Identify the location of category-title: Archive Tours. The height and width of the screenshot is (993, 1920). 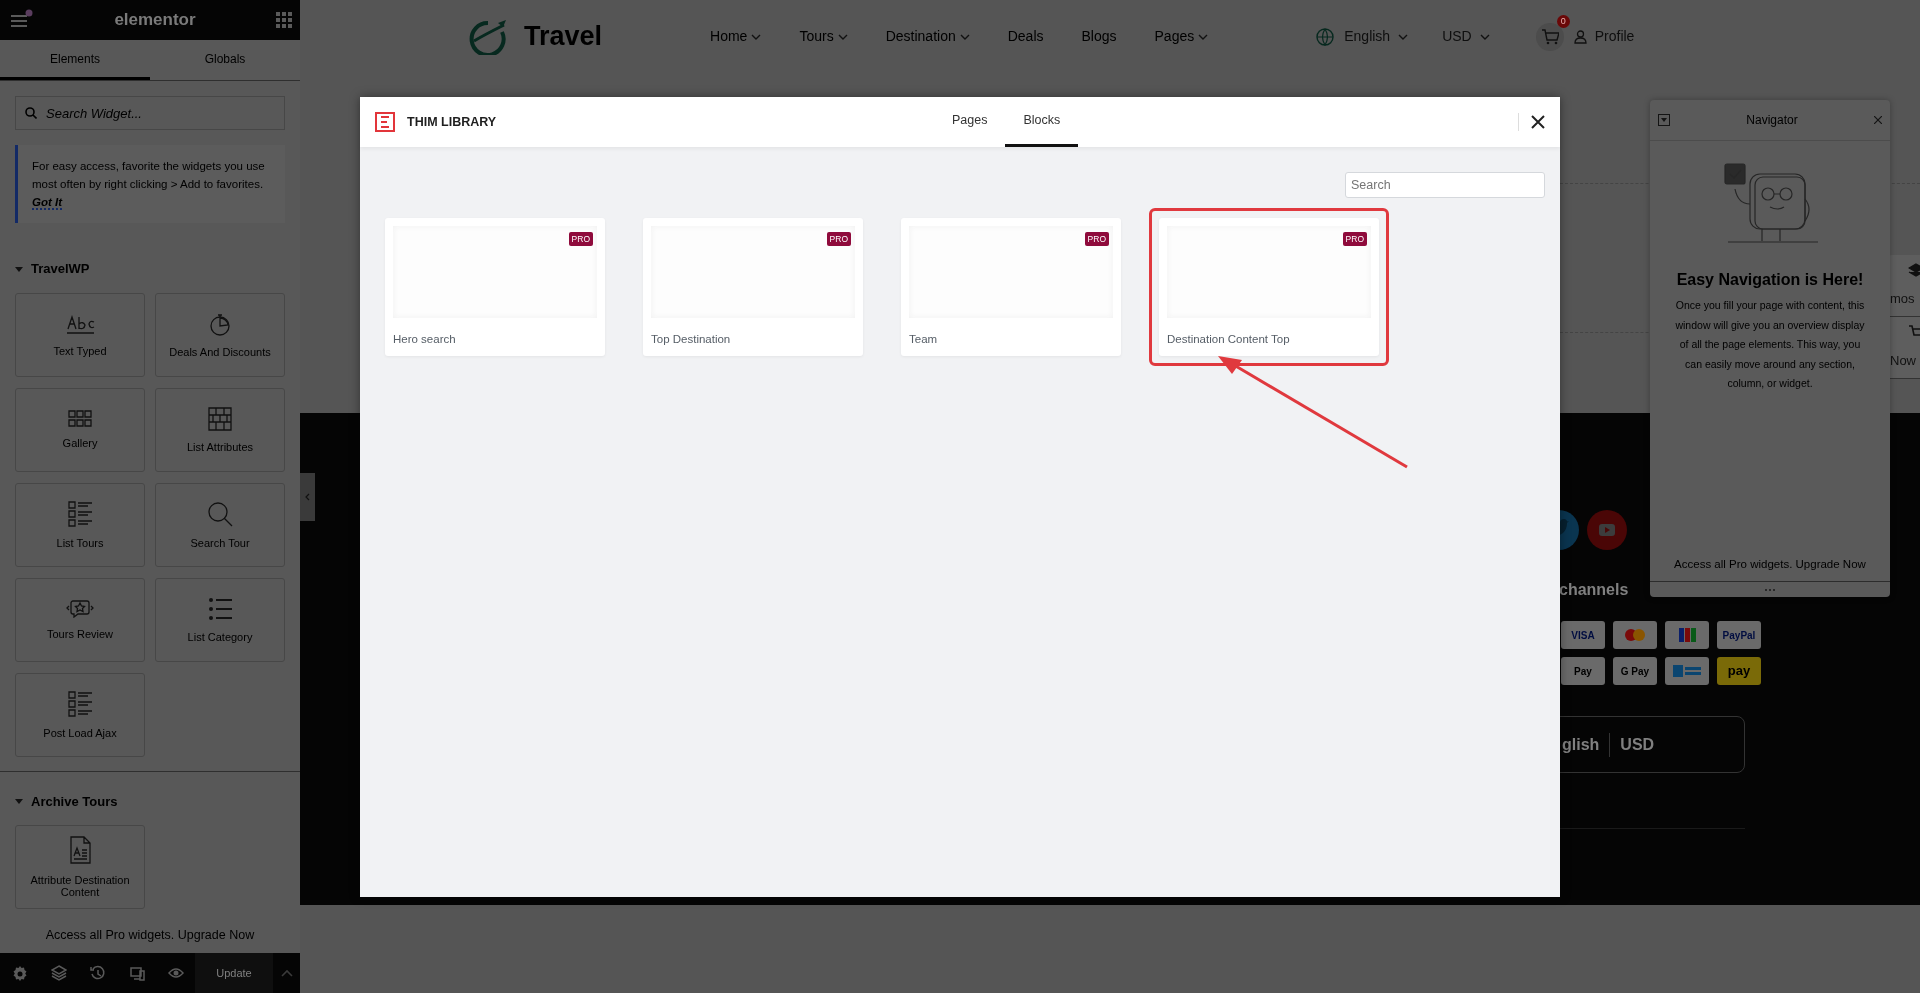
(74, 801).